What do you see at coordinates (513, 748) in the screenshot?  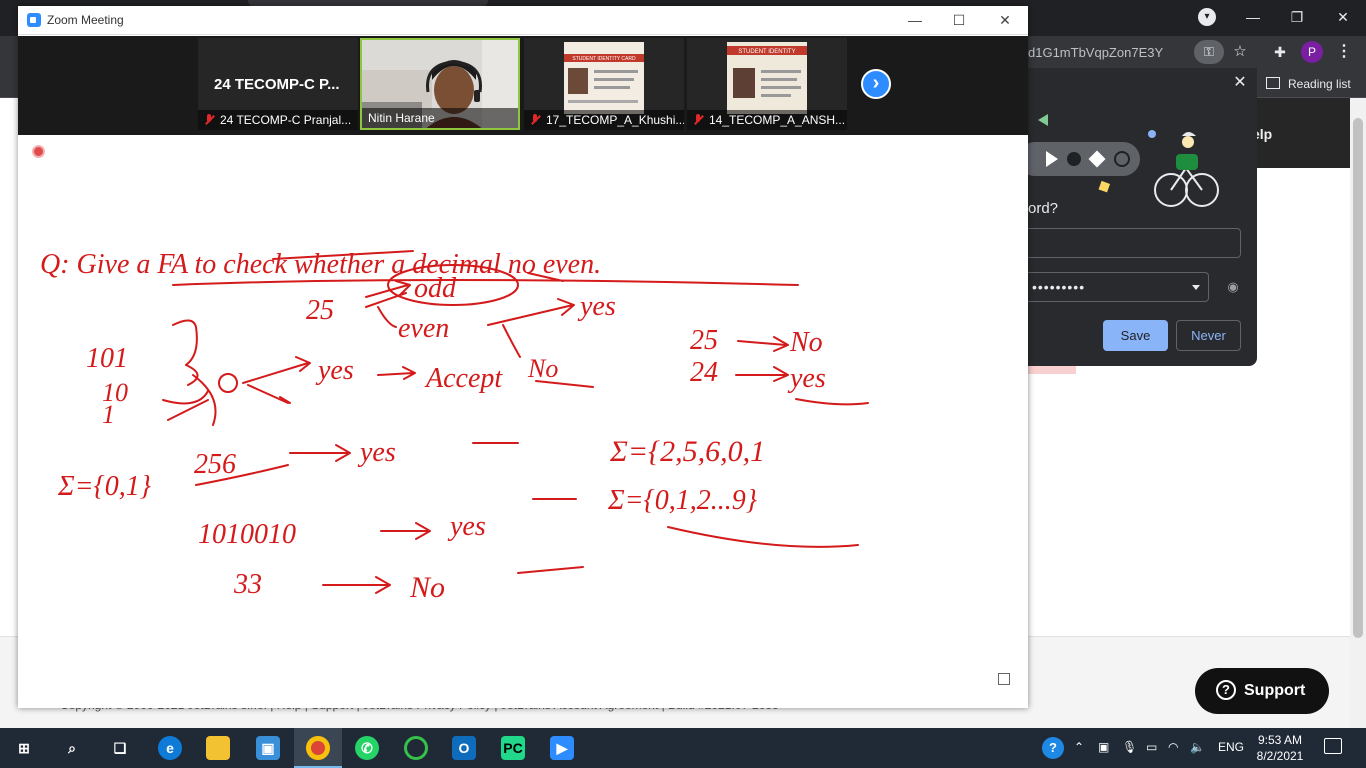 I see `pycharm-icon: PC` at bounding box center [513, 748].